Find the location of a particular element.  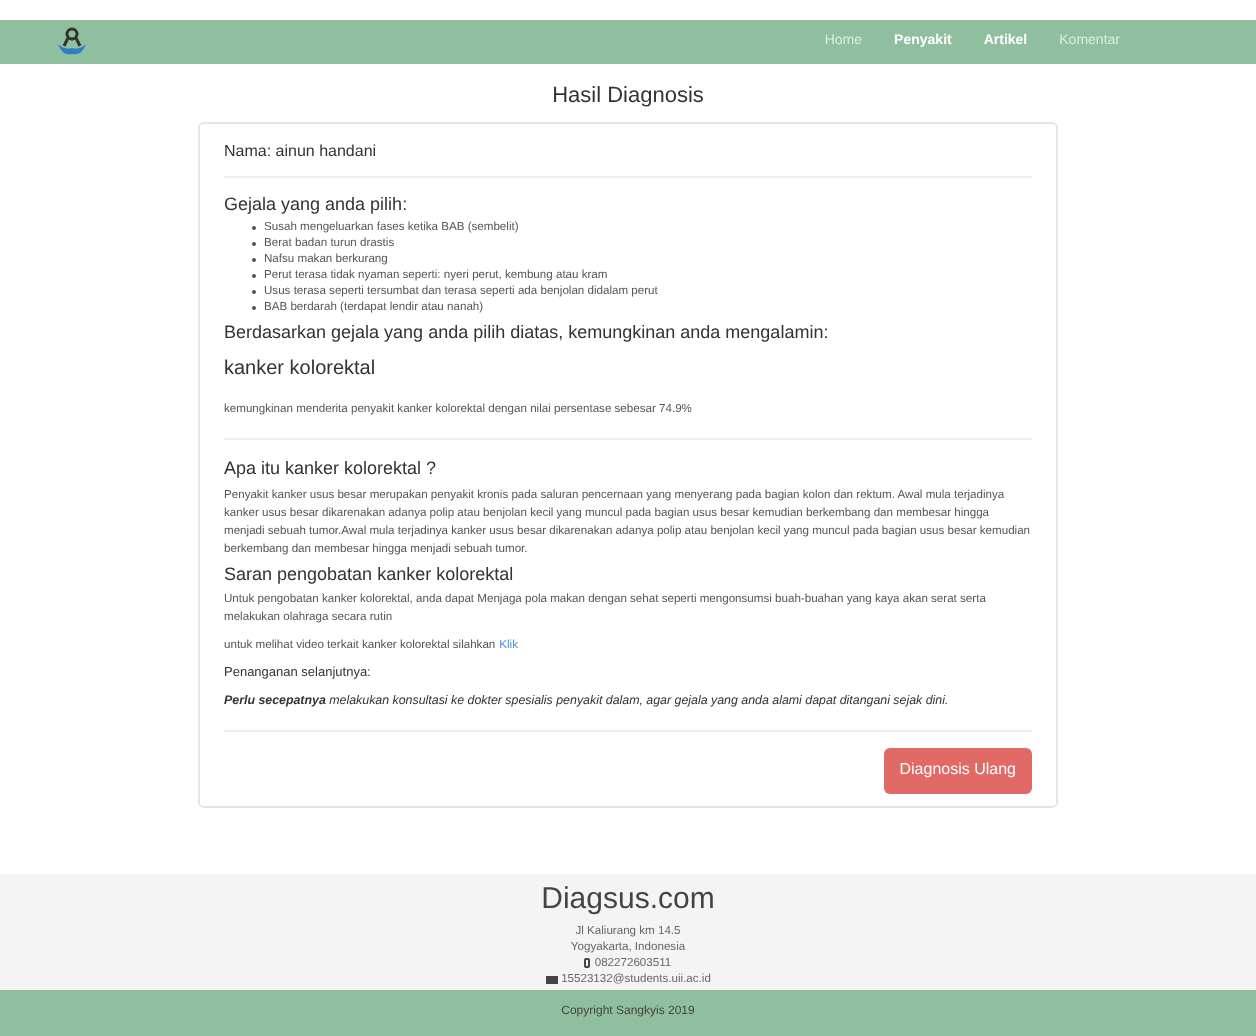

disease-name: kanker kolorektal is located at coordinates (301, 369).